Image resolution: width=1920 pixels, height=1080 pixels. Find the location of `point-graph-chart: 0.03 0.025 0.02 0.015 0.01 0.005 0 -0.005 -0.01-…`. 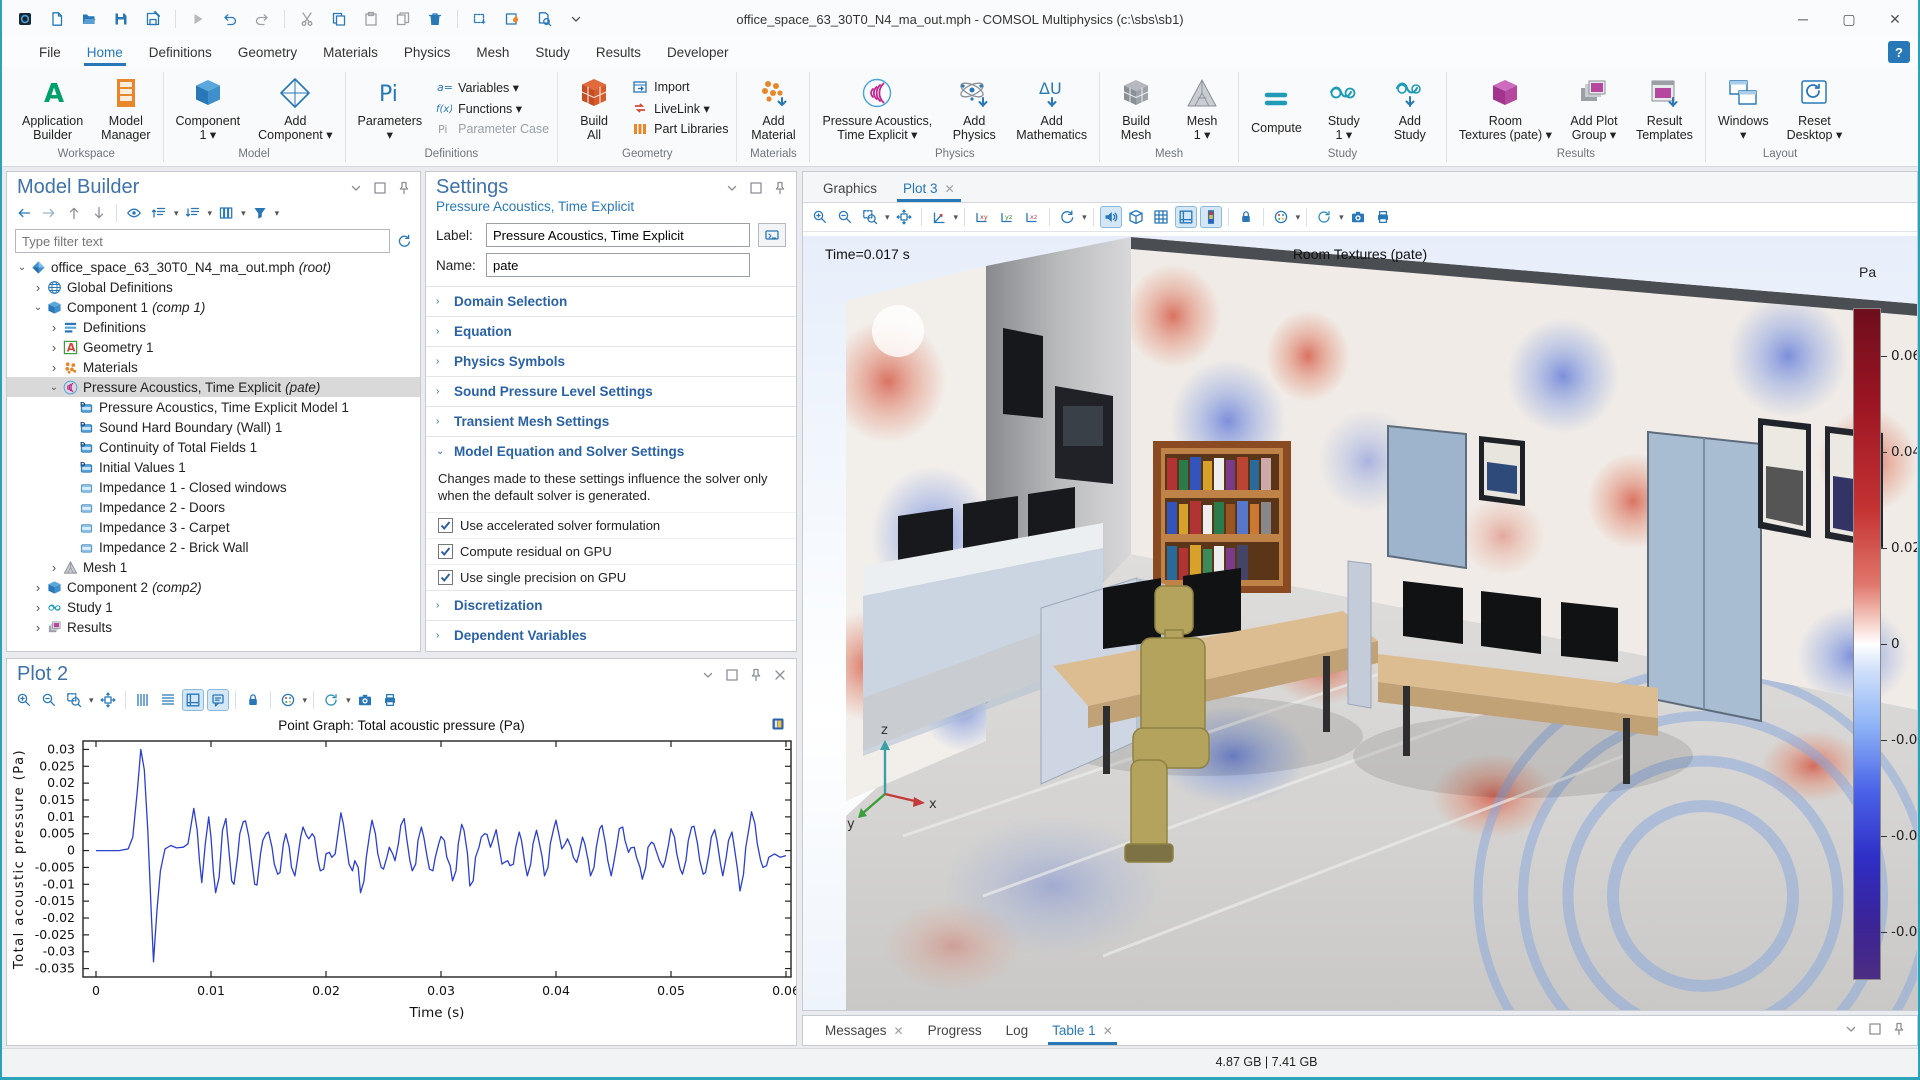

point-graph-chart: 0.03 0.025 0.02 0.015 0.01 0.005 0 -0.005 -0.01-… is located at coordinates (403, 884).